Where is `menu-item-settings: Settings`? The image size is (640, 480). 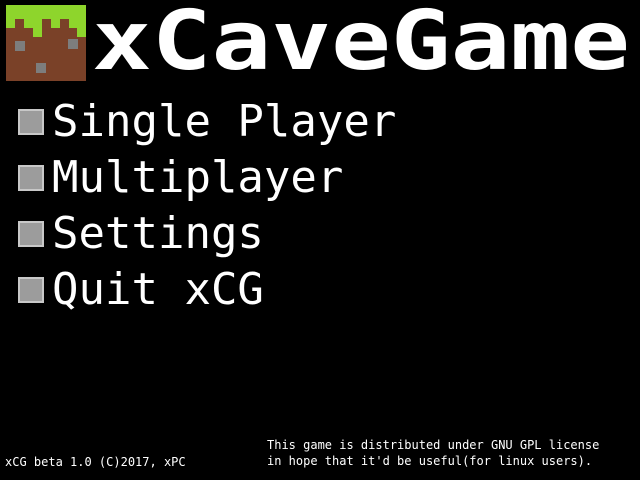 menu-item-settings: Settings is located at coordinates (228, 234).